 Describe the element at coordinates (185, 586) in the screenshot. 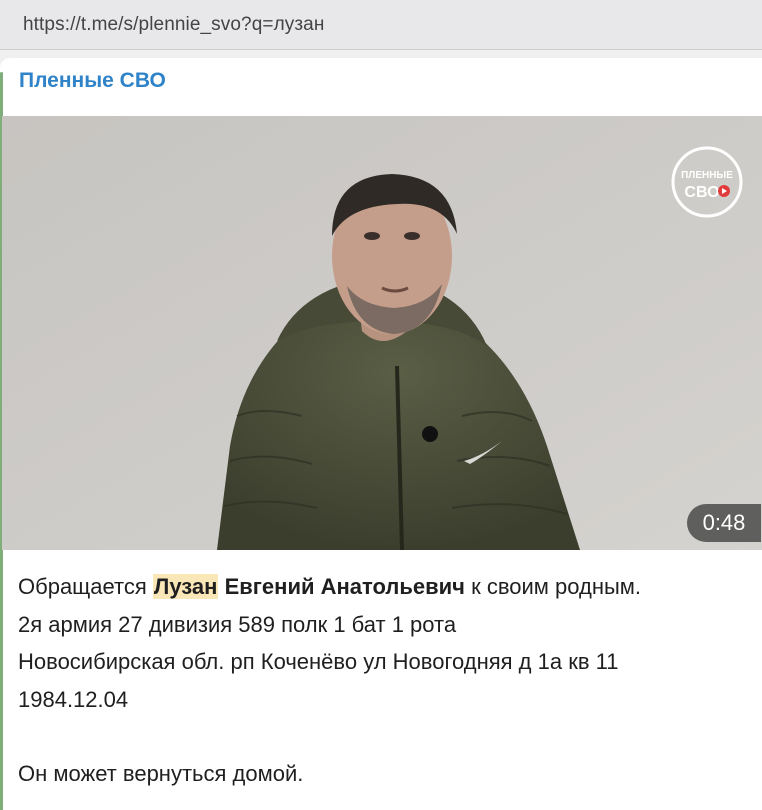

I see `search-highlight: Лузан` at that location.